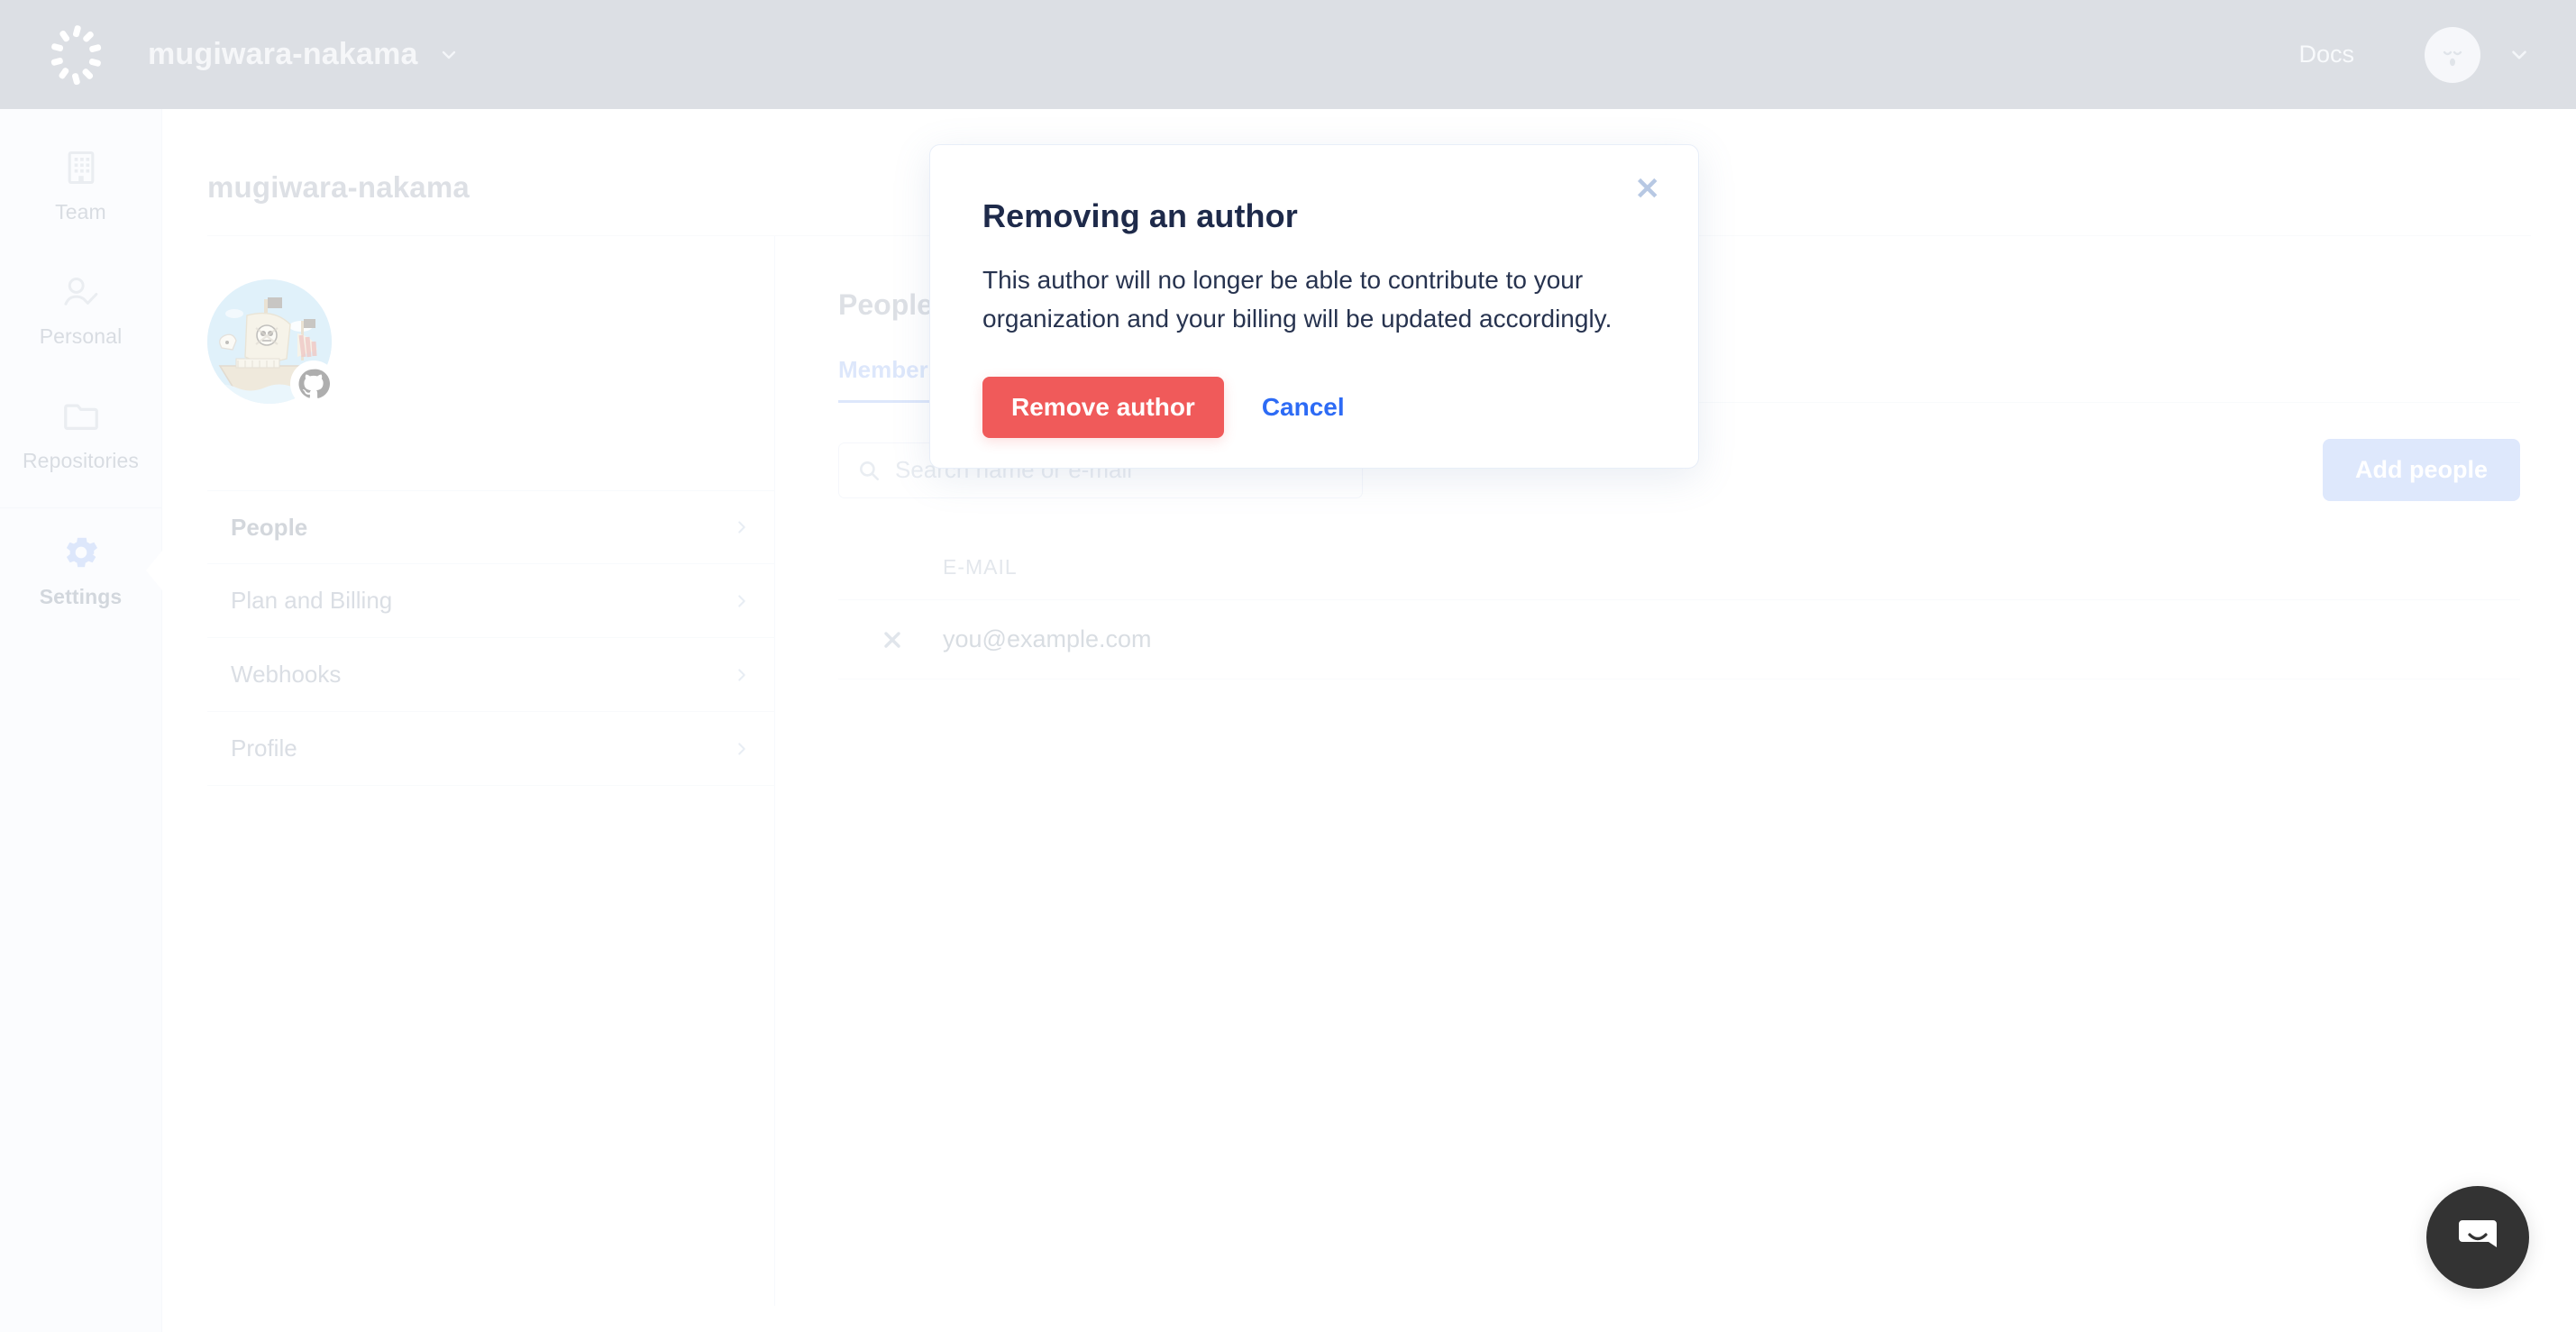  I want to click on intercom-launcher-button, so click(2477, 1237).